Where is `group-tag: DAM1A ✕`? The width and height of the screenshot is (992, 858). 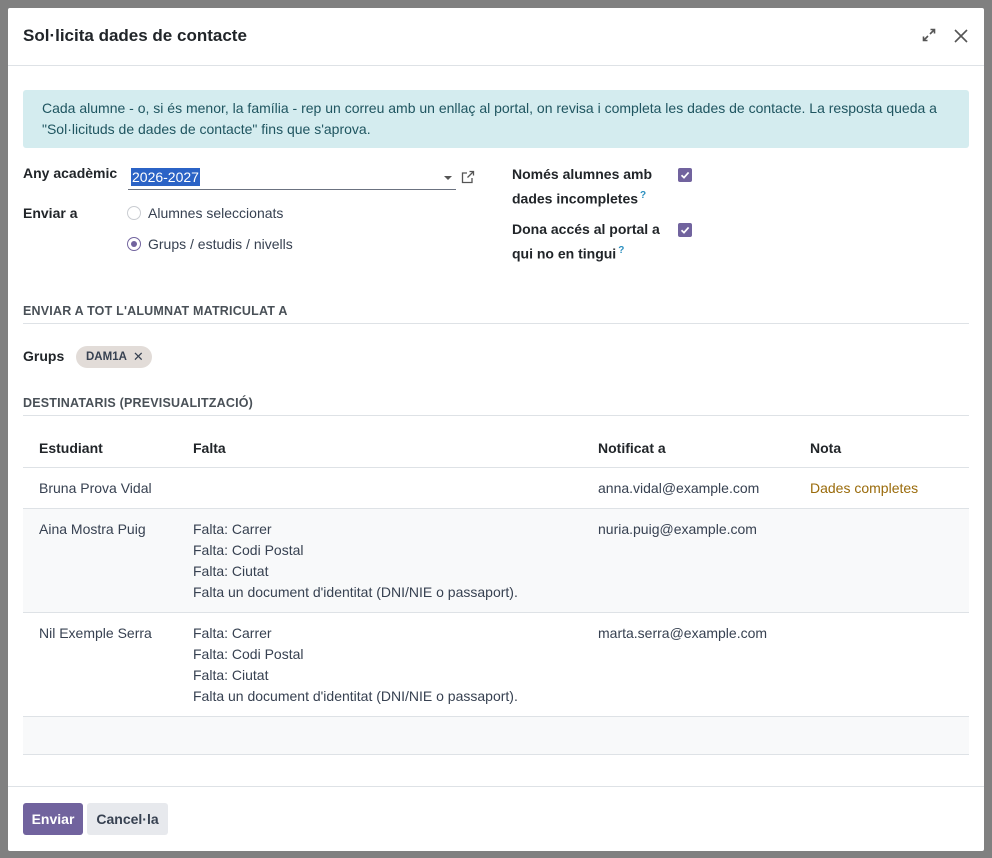
group-tag: DAM1A ✕ is located at coordinates (114, 357).